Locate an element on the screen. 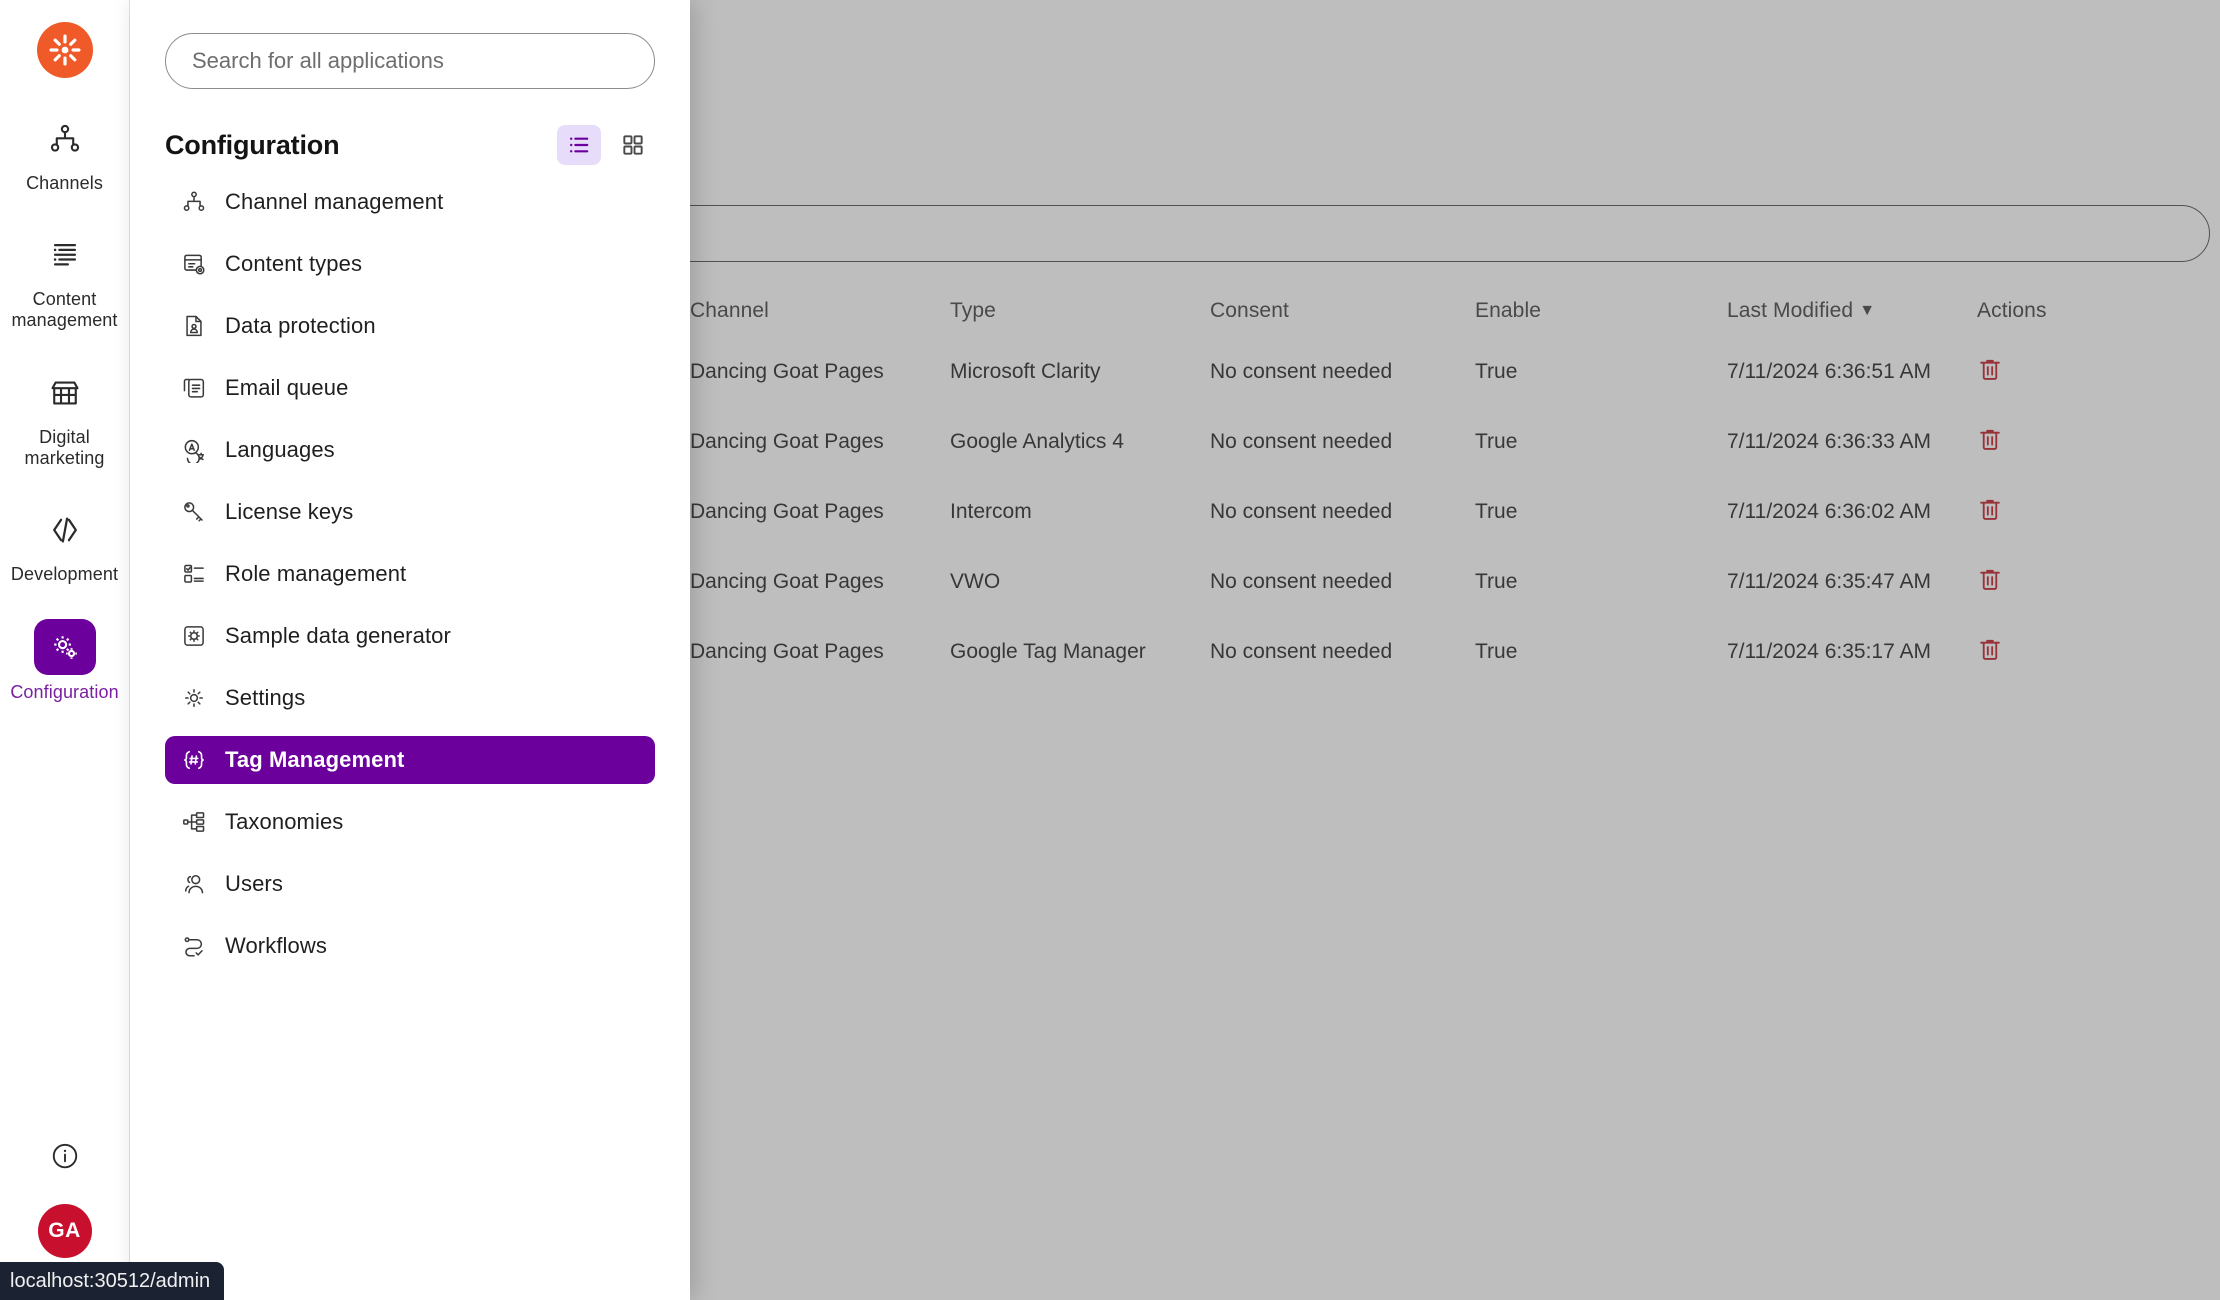  rail-label-line2: marketing is located at coordinates (64, 457).